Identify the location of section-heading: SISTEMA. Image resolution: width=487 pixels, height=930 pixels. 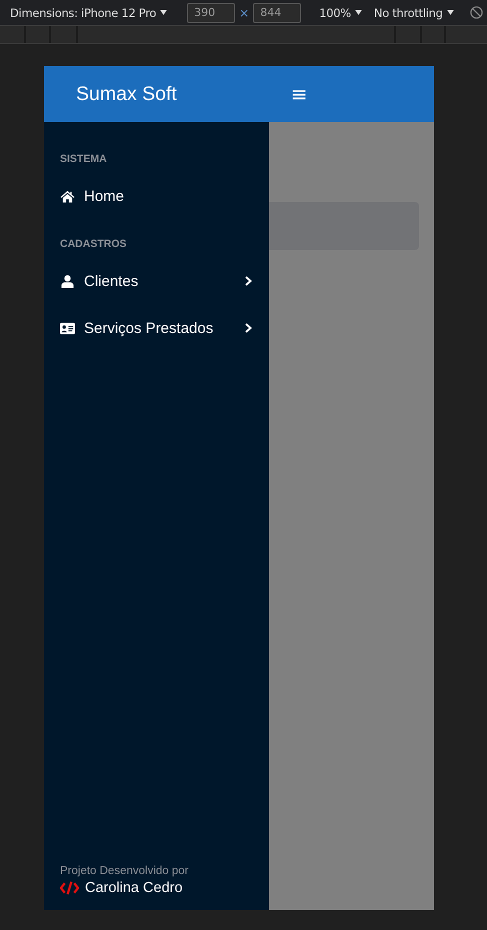
(84, 159).